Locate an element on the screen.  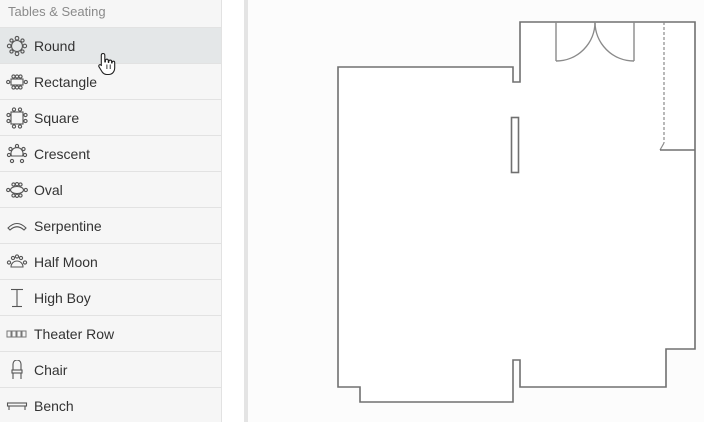
round-table-icon is located at coordinates (17, 46).